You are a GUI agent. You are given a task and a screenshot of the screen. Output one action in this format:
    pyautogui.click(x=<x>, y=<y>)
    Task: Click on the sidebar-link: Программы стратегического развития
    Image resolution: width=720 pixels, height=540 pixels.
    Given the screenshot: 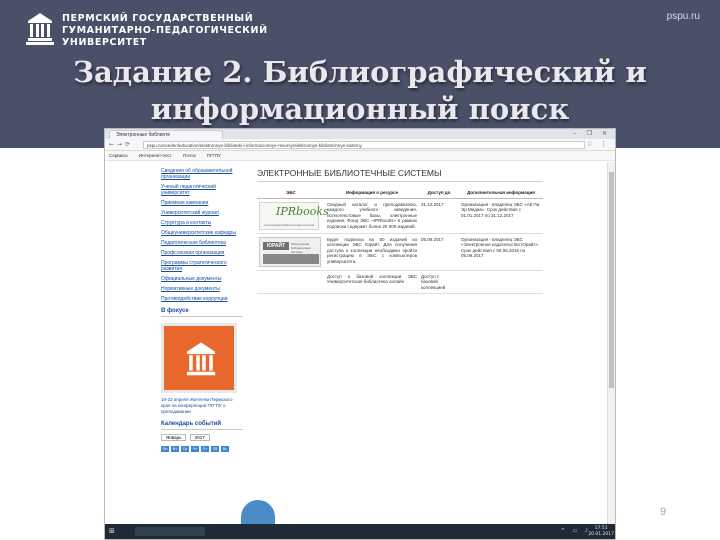 What is the action you would take?
    pyautogui.click(x=202, y=266)
    